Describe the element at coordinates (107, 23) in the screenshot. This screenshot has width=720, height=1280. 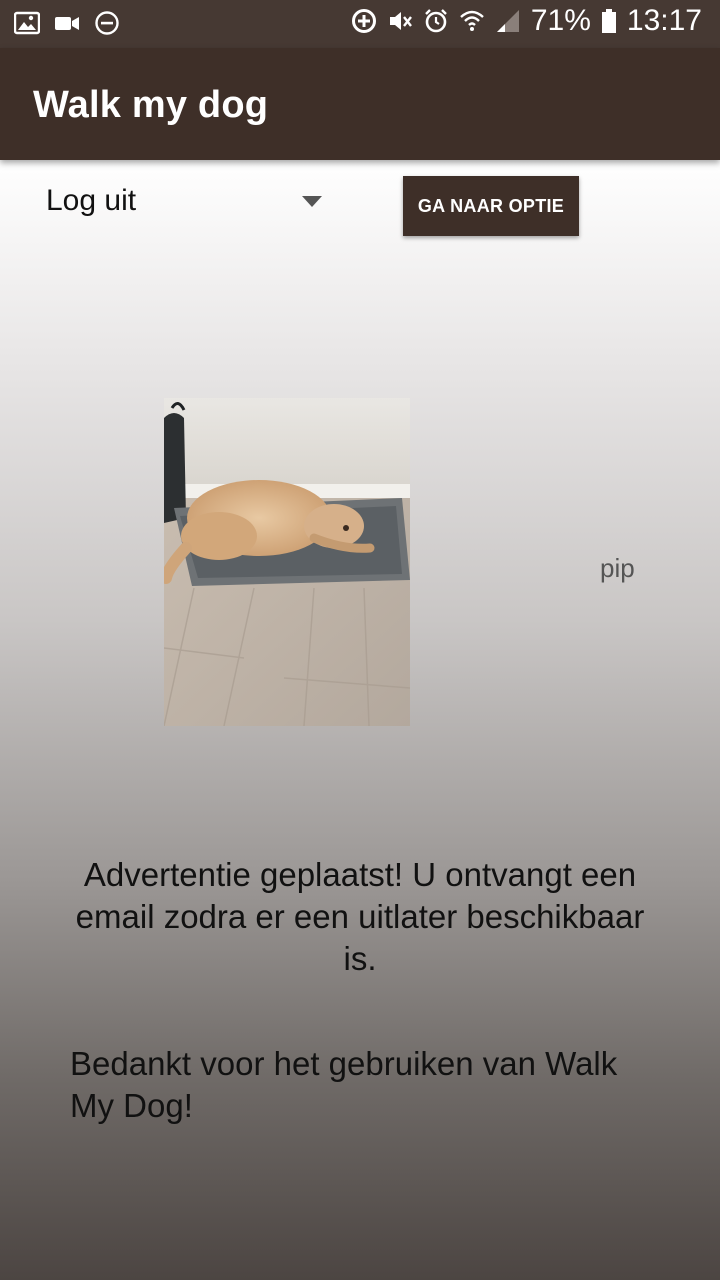
I see `do-not-disturb-icon` at that location.